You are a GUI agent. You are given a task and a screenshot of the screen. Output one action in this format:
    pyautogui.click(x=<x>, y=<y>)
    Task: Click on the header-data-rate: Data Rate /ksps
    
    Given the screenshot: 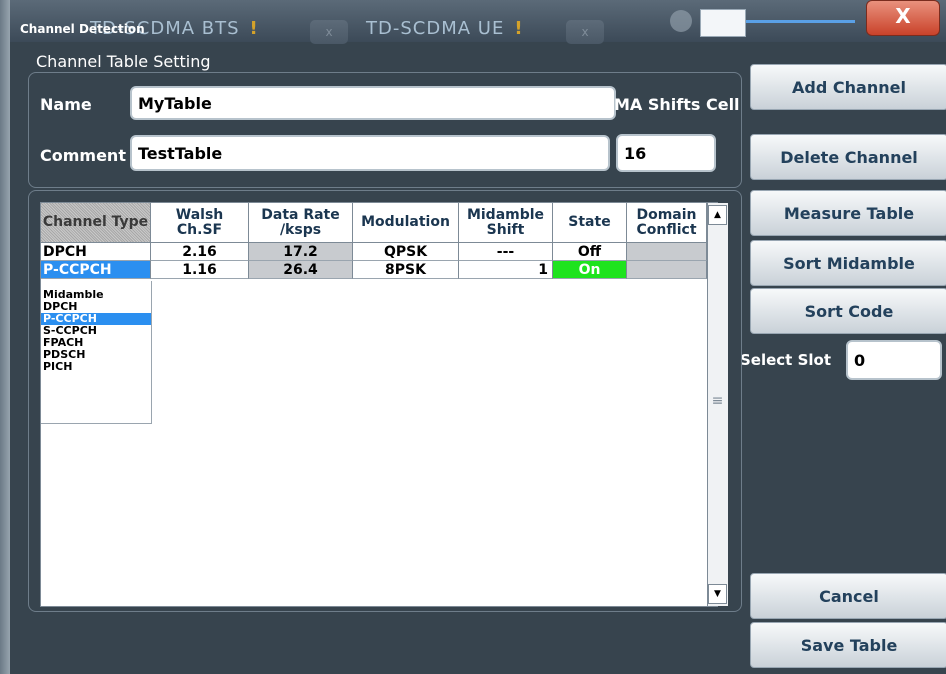 What is the action you would take?
    pyautogui.click(x=301, y=223)
    